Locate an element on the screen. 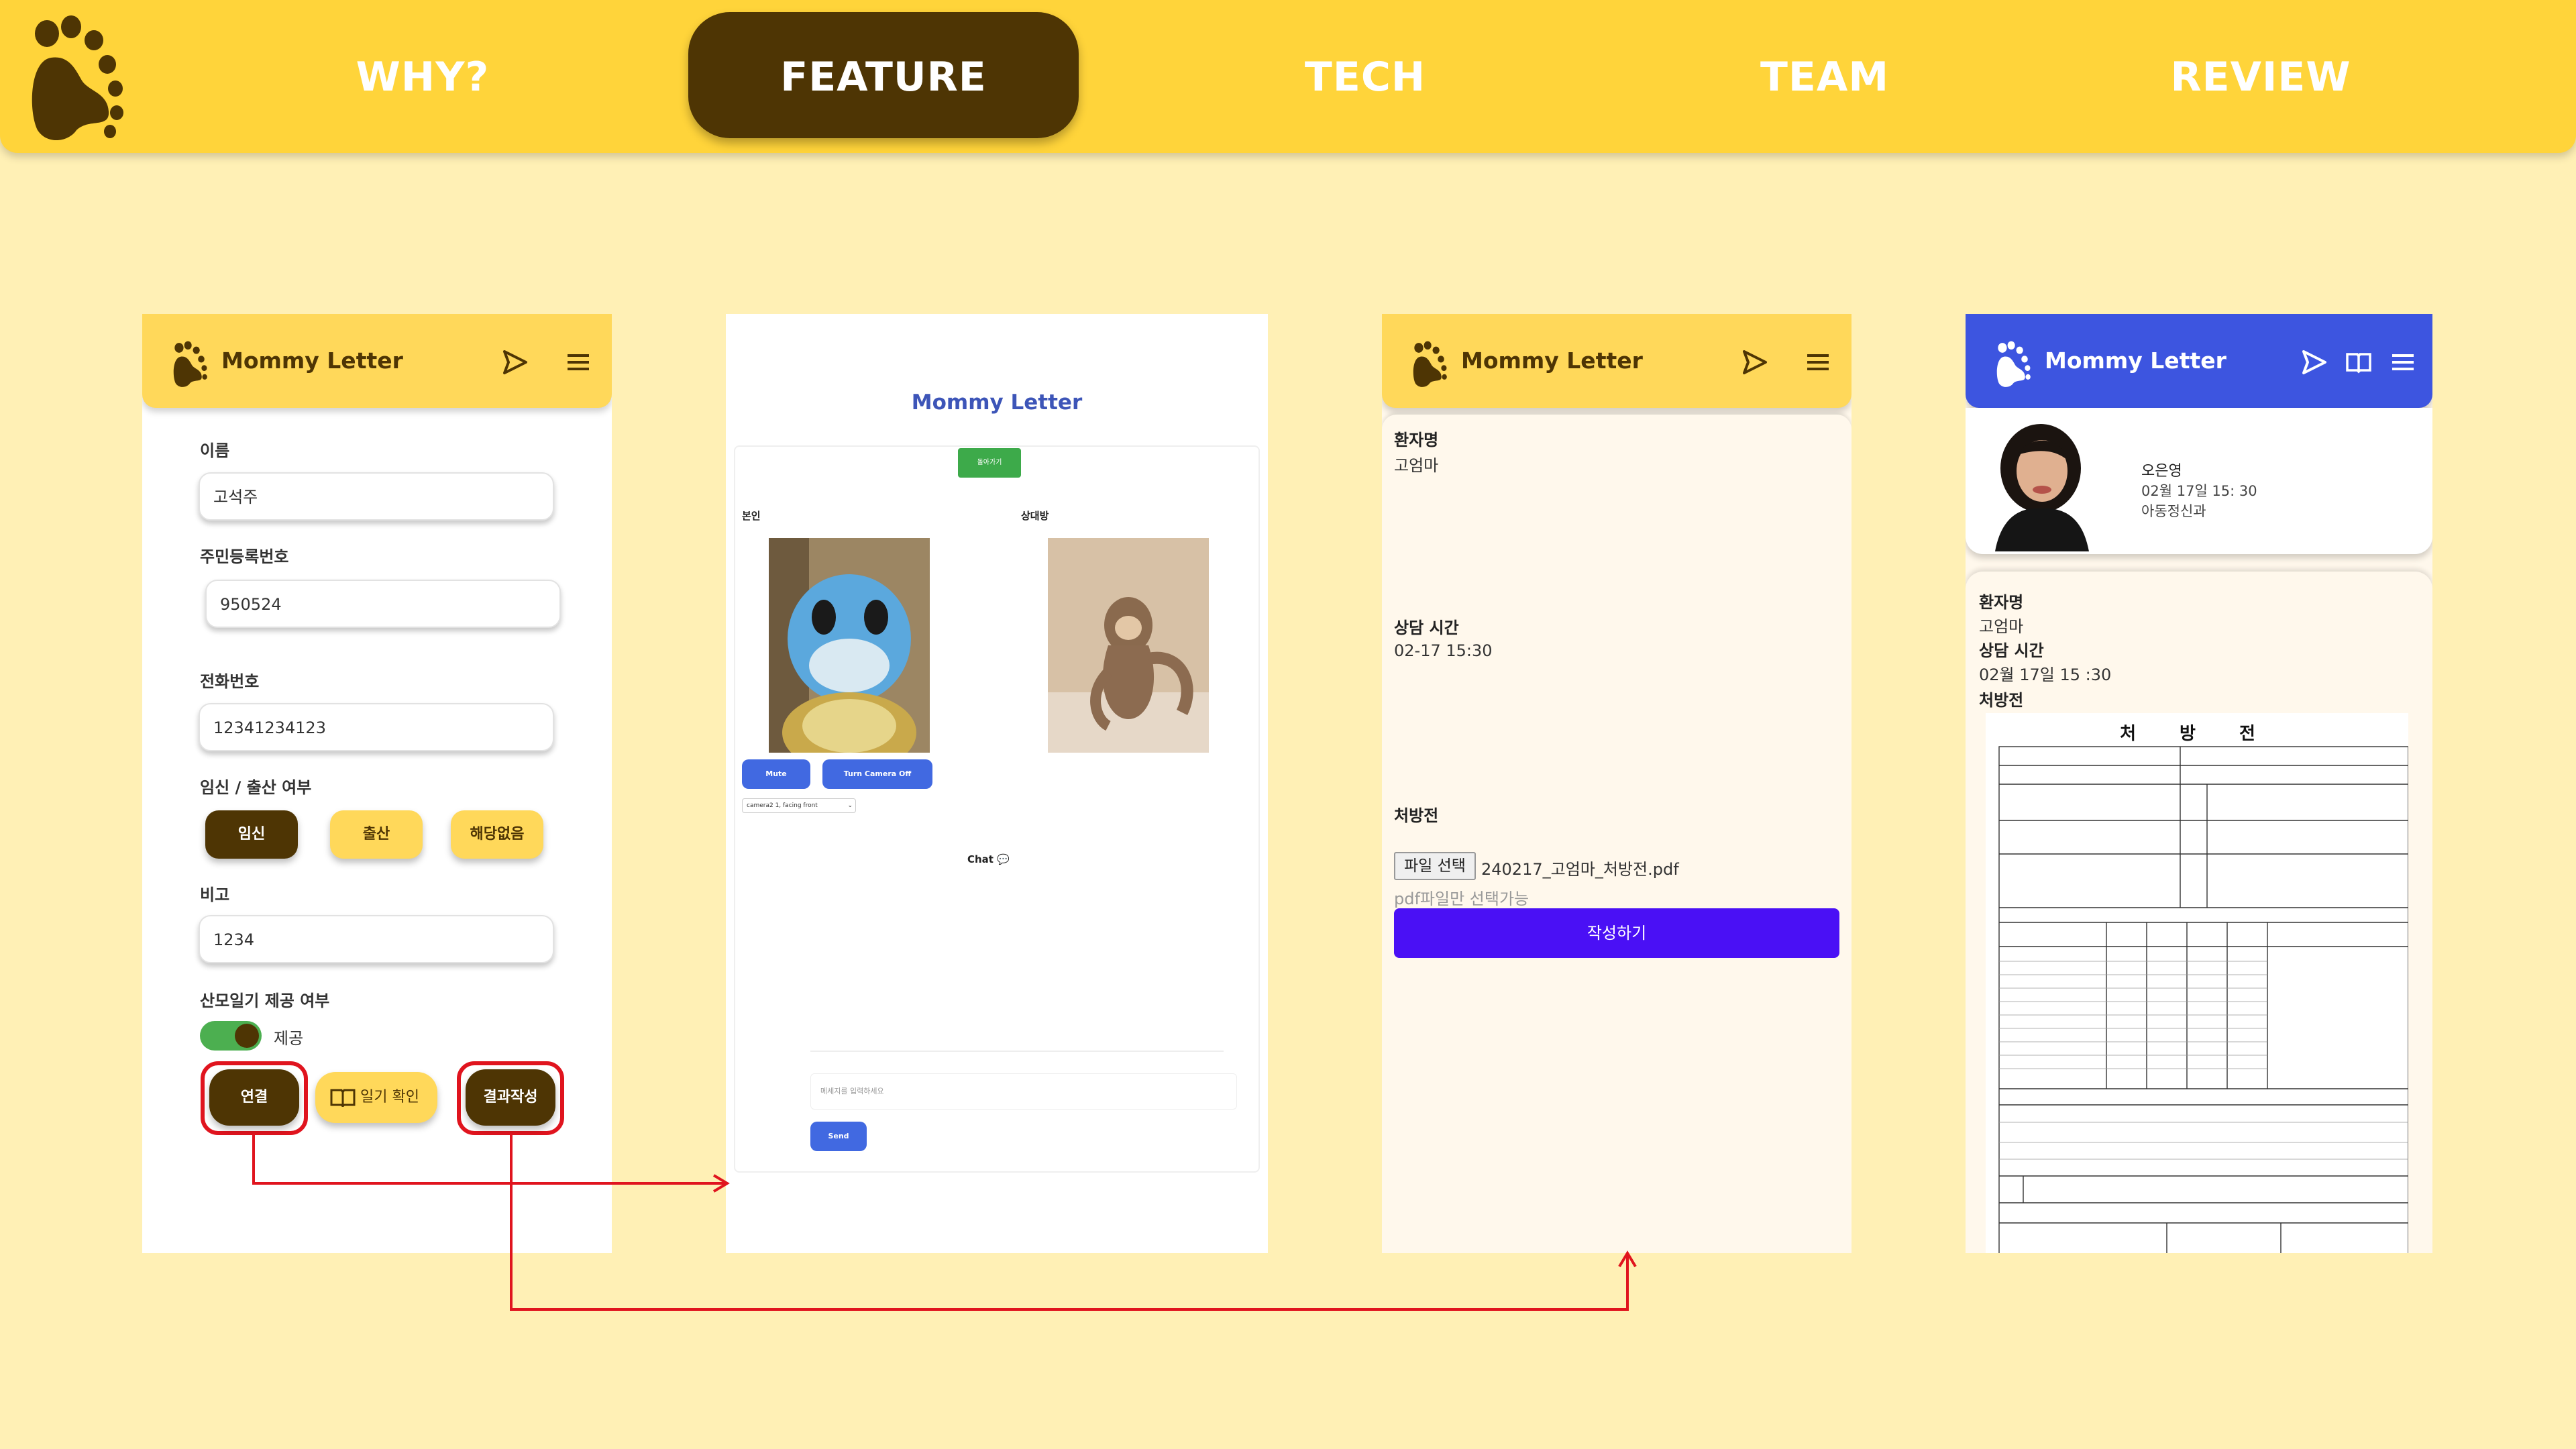 The image size is (2576, 1449). file-hint: pdf파일만 선택가능 is located at coordinates (1461, 899).